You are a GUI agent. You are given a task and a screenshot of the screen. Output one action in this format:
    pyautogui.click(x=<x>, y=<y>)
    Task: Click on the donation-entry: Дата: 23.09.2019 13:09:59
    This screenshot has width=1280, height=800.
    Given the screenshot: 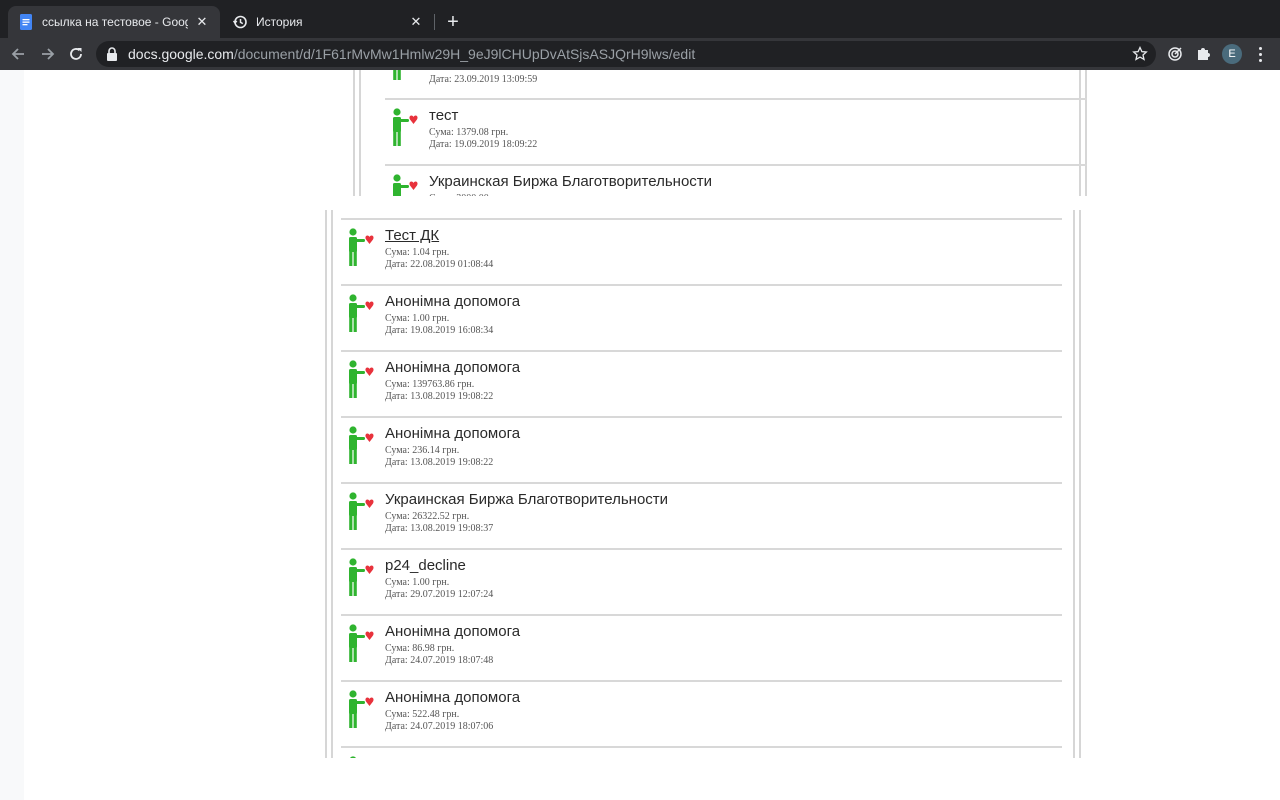 What is the action you would take?
    pyautogui.click(x=736, y=85)
    